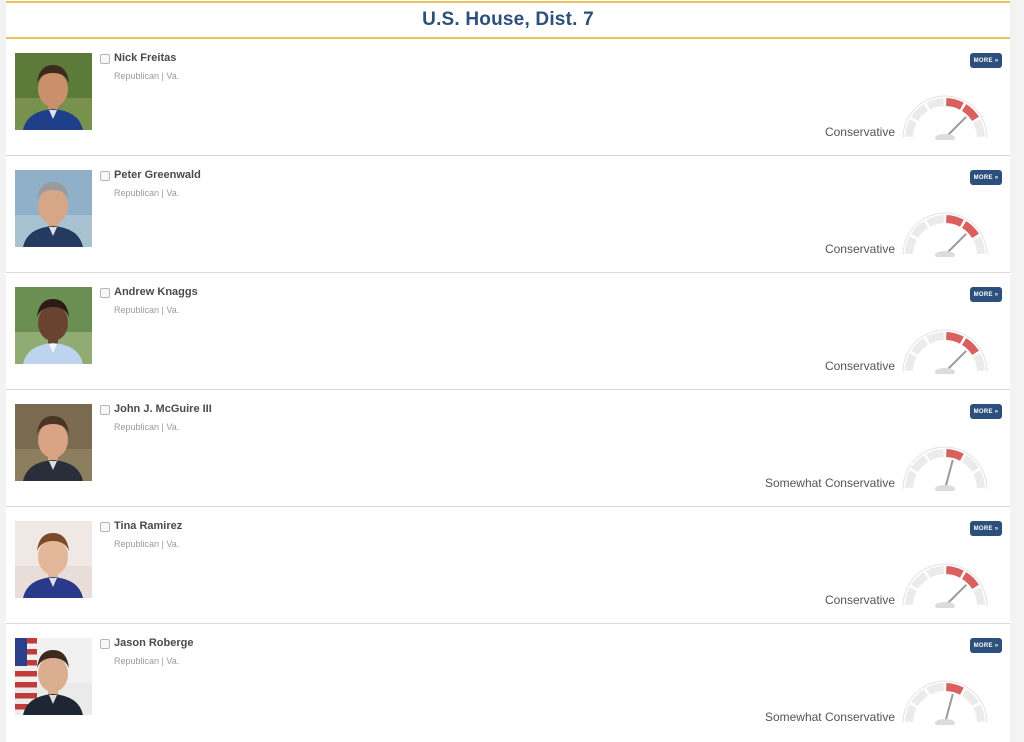  What do you see at coordinates (153, 643) in the screenshot?
I see `candidate-name: Jason Roberge` at bounding box center [153, 643].